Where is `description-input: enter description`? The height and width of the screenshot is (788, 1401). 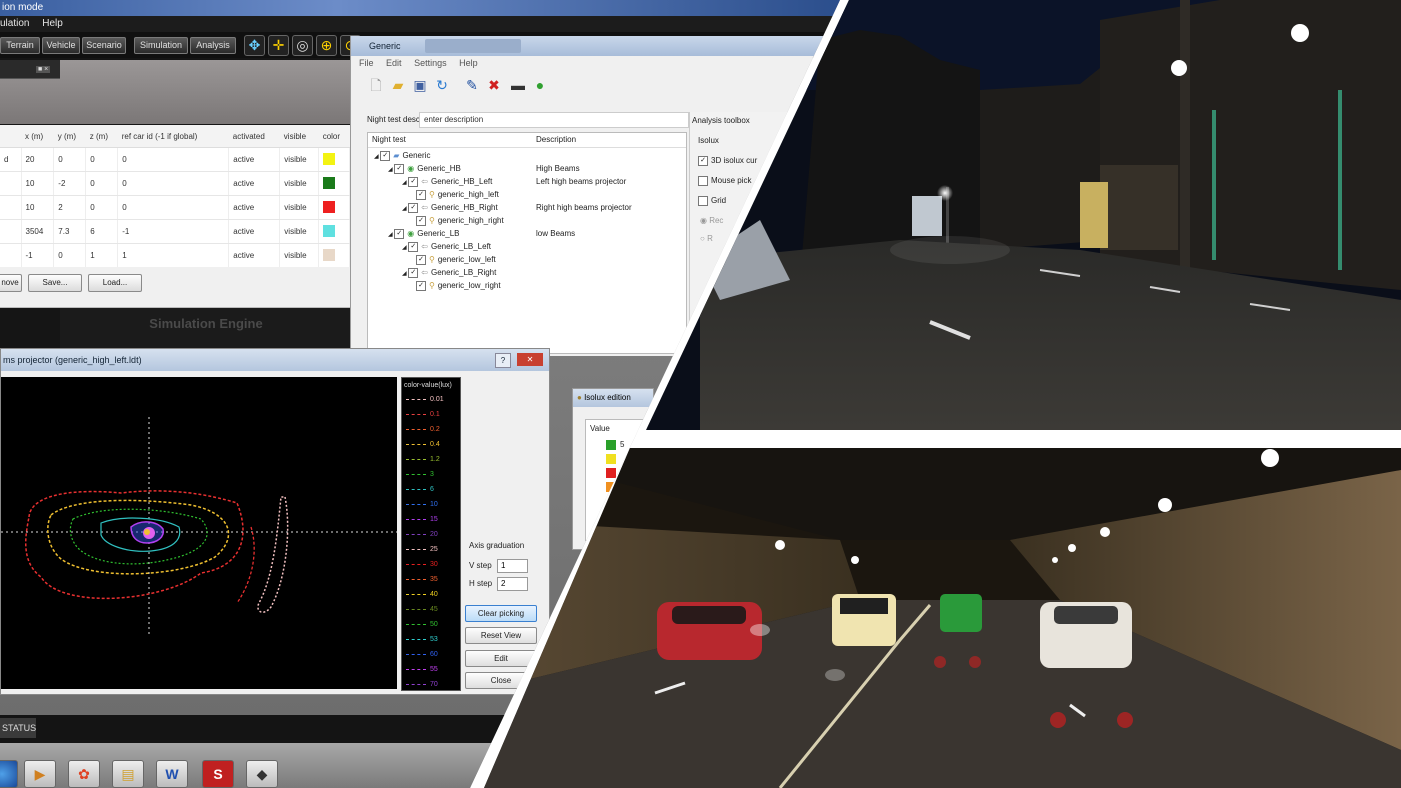 description-input: enter description is located at coordinates (554, 120).